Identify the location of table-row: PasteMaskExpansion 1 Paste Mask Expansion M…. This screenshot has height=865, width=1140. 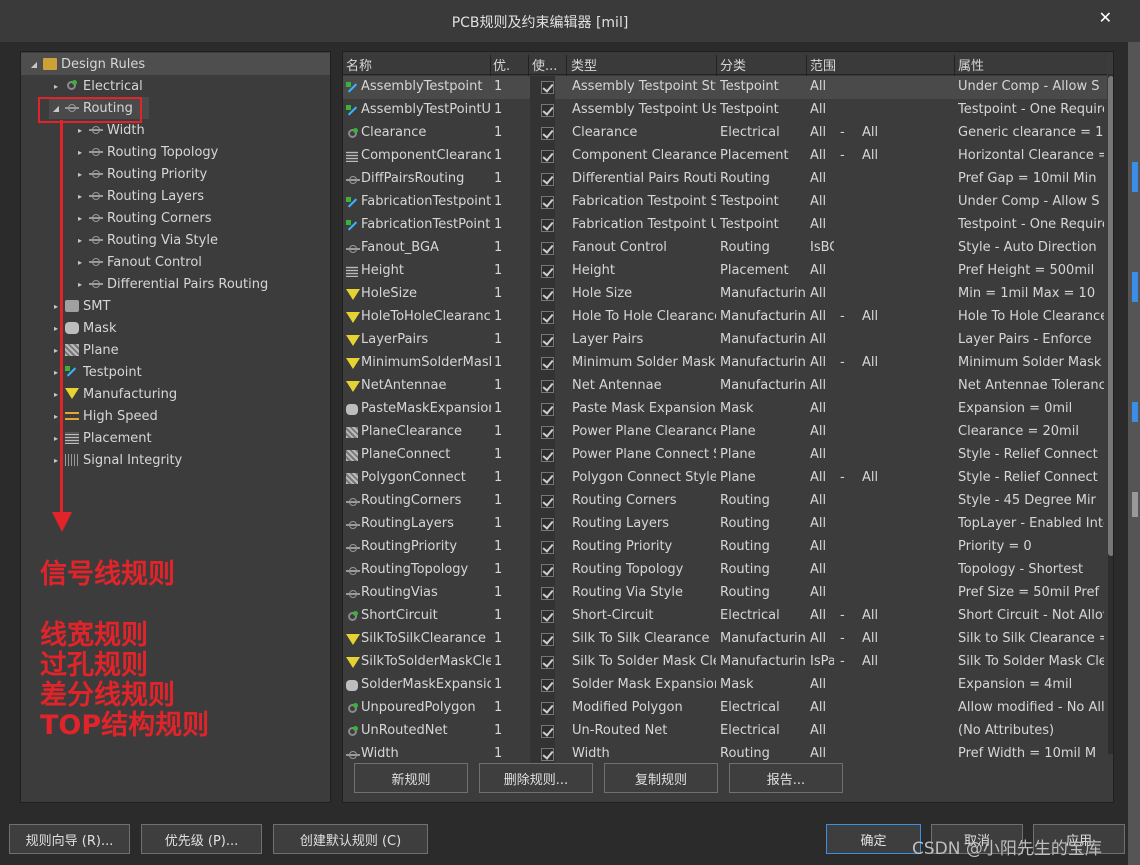
(725, 409).